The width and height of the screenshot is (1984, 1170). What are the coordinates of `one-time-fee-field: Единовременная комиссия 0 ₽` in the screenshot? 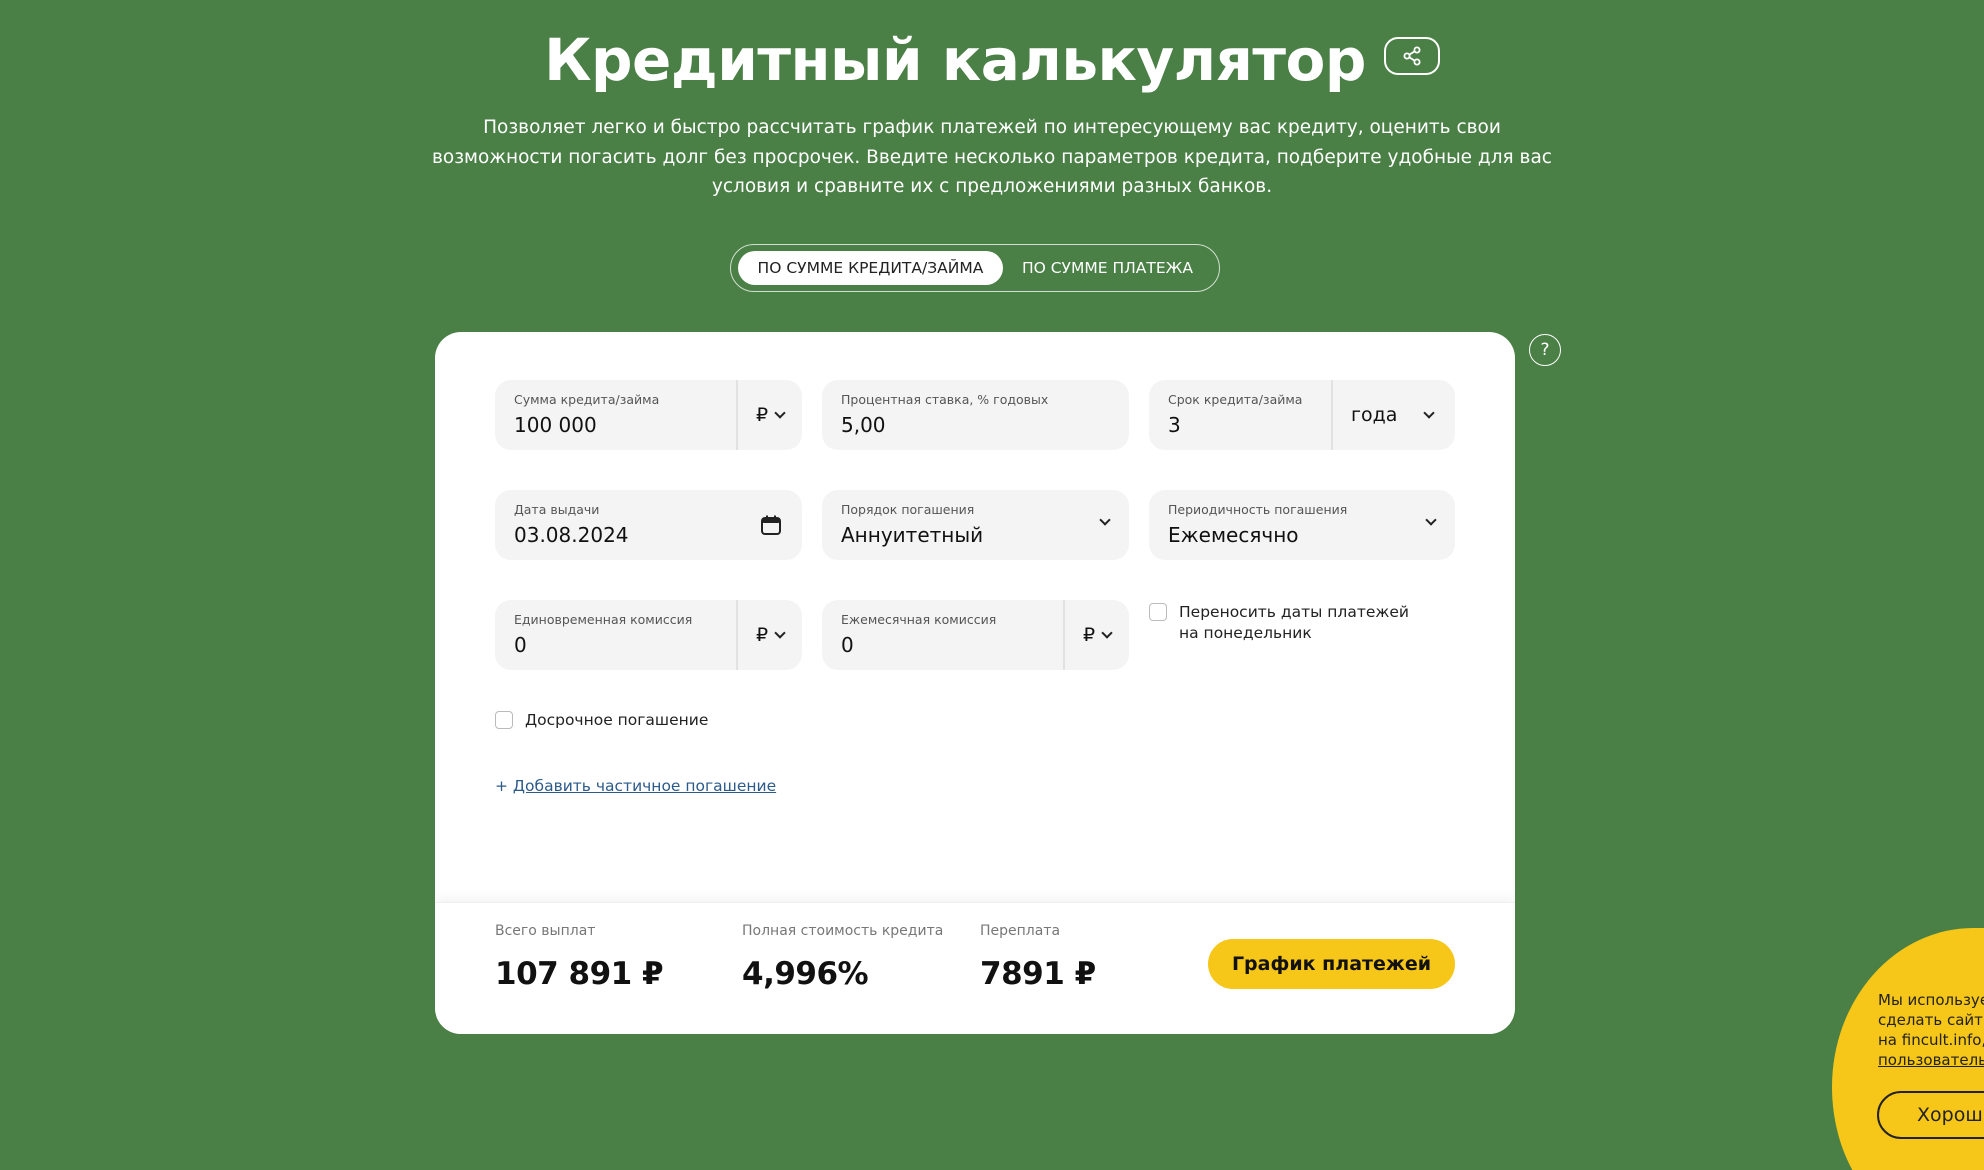 It's located at (648, 635).